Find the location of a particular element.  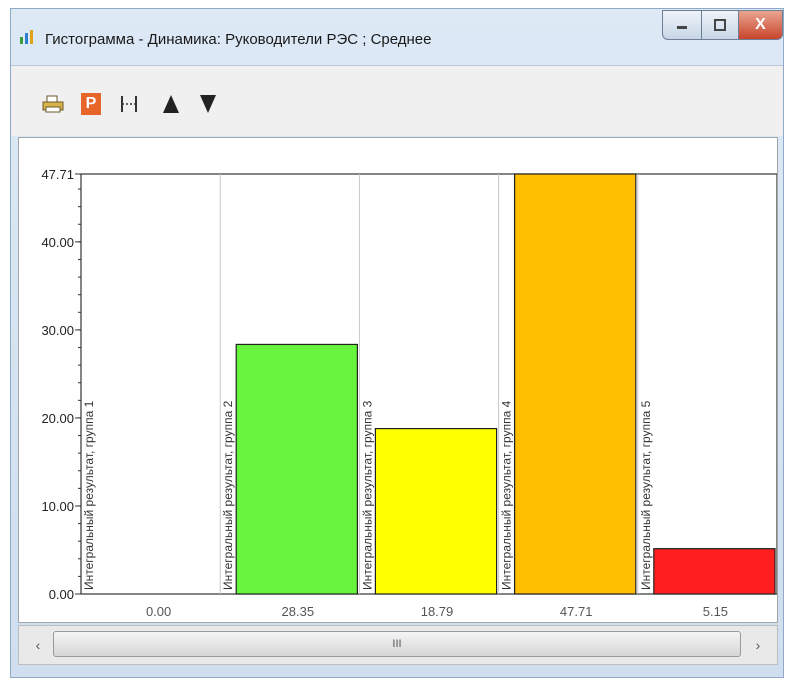

maximize-icon is located at coordinates (720, 25).